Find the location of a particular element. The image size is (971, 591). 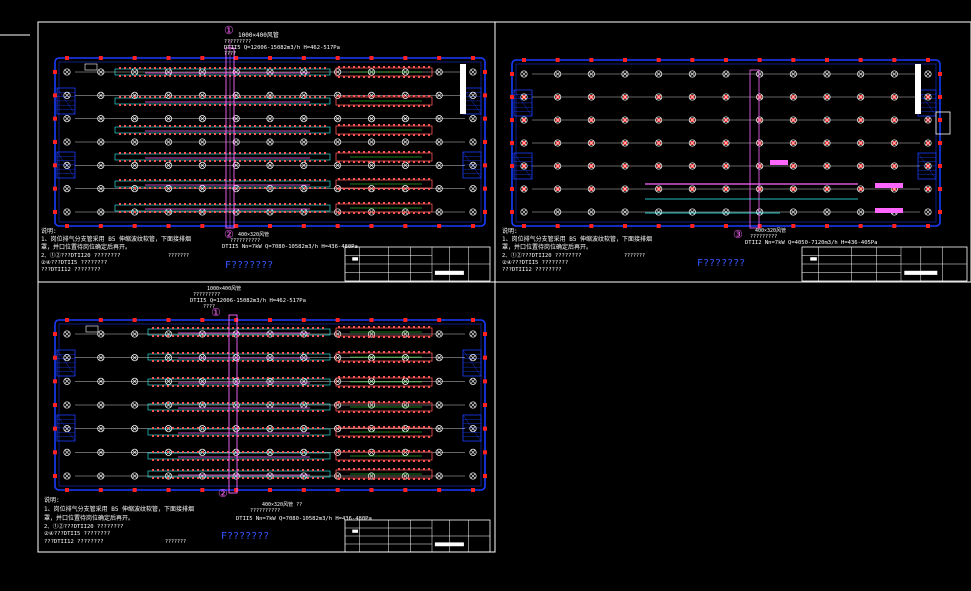

tr-header-line3: DTII2 Nn=7kW Q=4050-7120m3/h H=436-405Pa is located at coordinates (811, 243).